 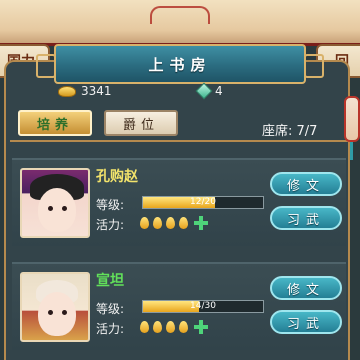 I want to click on top-decorative-band, so click(x=180, y=23).